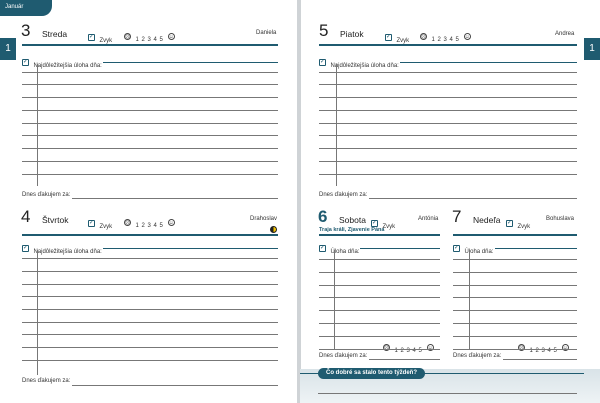  I want to click on weekly-question: Čo dobré sa stalo tento týždeň?, so click(372, 373).